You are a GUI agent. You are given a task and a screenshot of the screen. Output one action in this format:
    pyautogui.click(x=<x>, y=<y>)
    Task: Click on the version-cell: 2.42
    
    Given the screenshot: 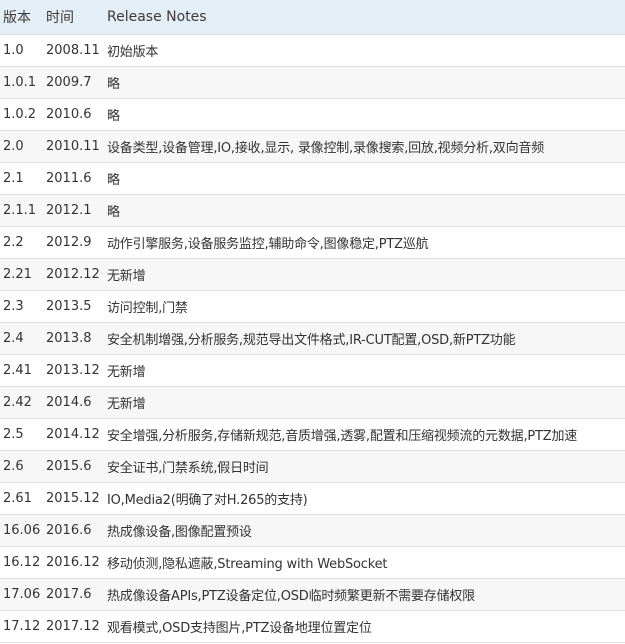 What is the action you would take?
    pyautogui.click(x=21, y=402)
    